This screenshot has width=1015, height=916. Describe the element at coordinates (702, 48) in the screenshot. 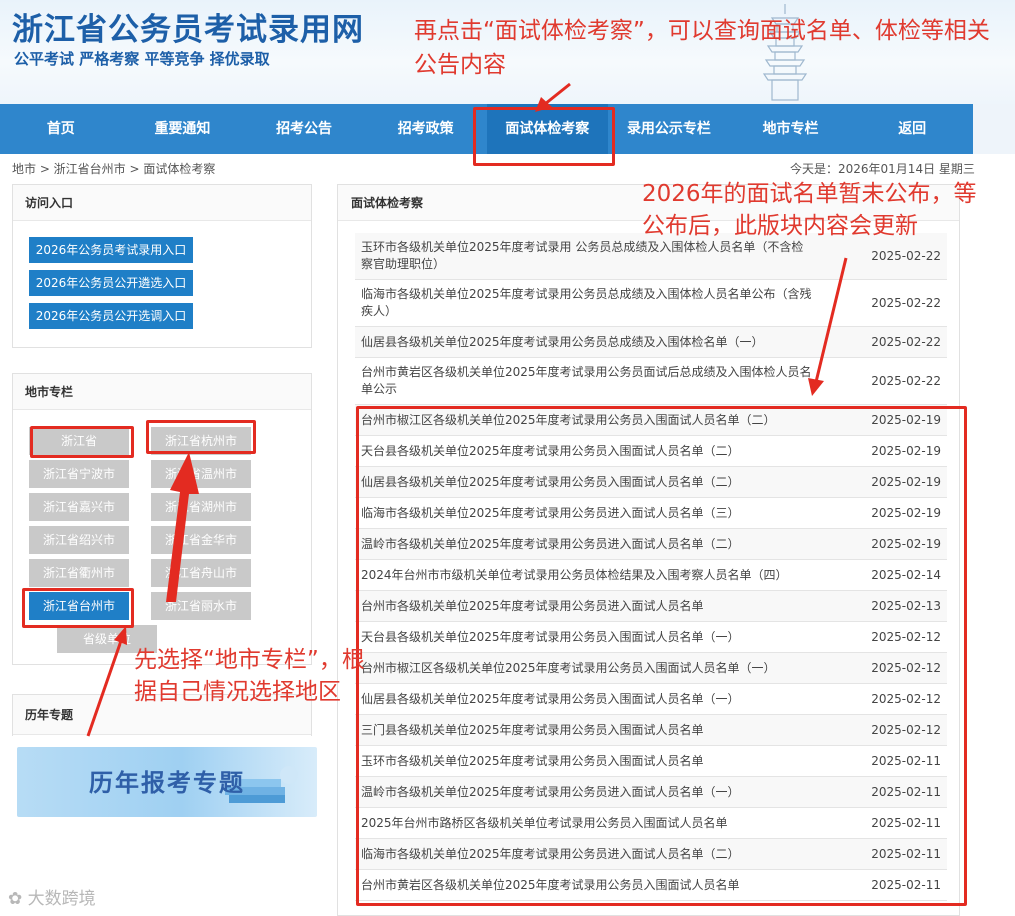

I see `annotation-header-note: 再点击“面试体检考察”，可以查询面试名单、体检等相关公告内容` at that location.